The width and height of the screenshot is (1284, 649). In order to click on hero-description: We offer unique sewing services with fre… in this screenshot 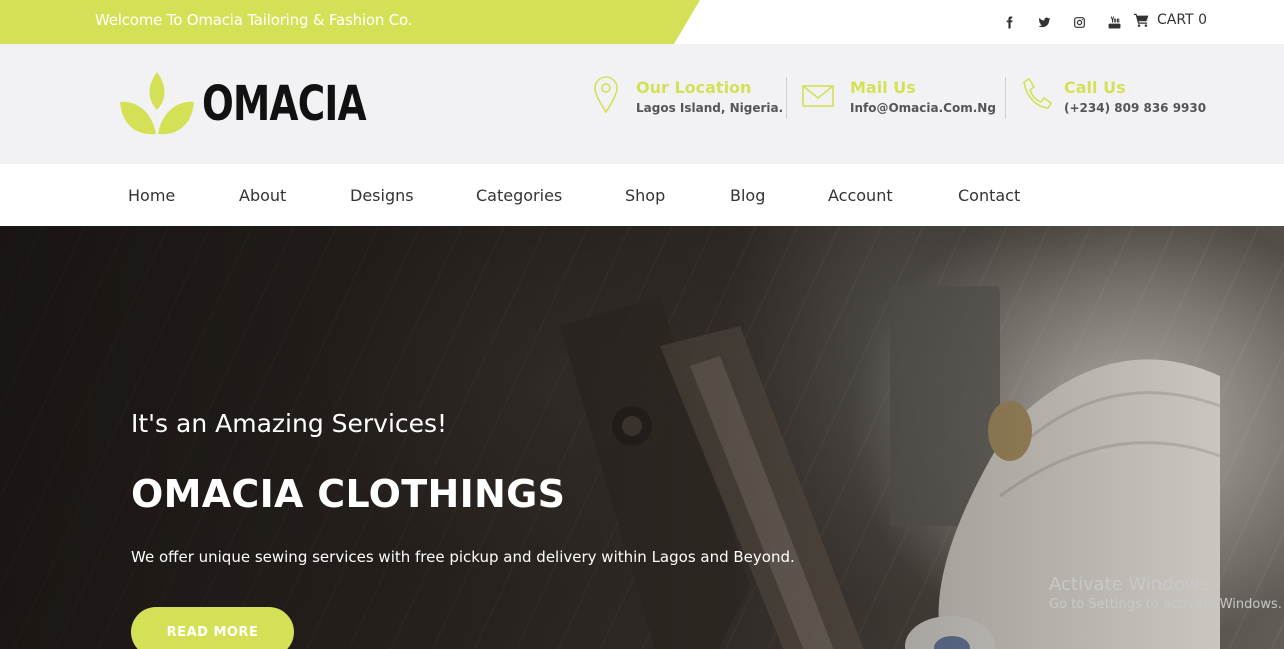, I will do `click(463, 557)`.